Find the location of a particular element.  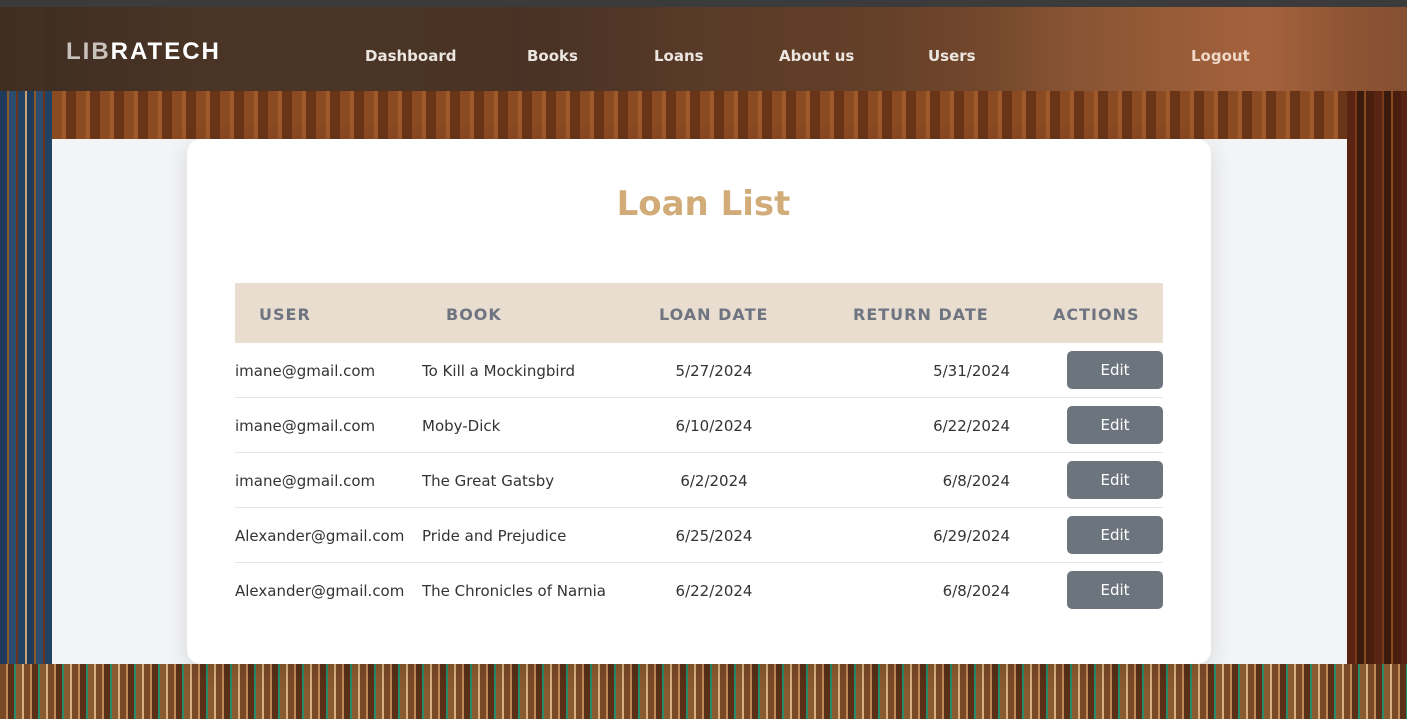

background-shelf-top is located at coordinates (699, 115).